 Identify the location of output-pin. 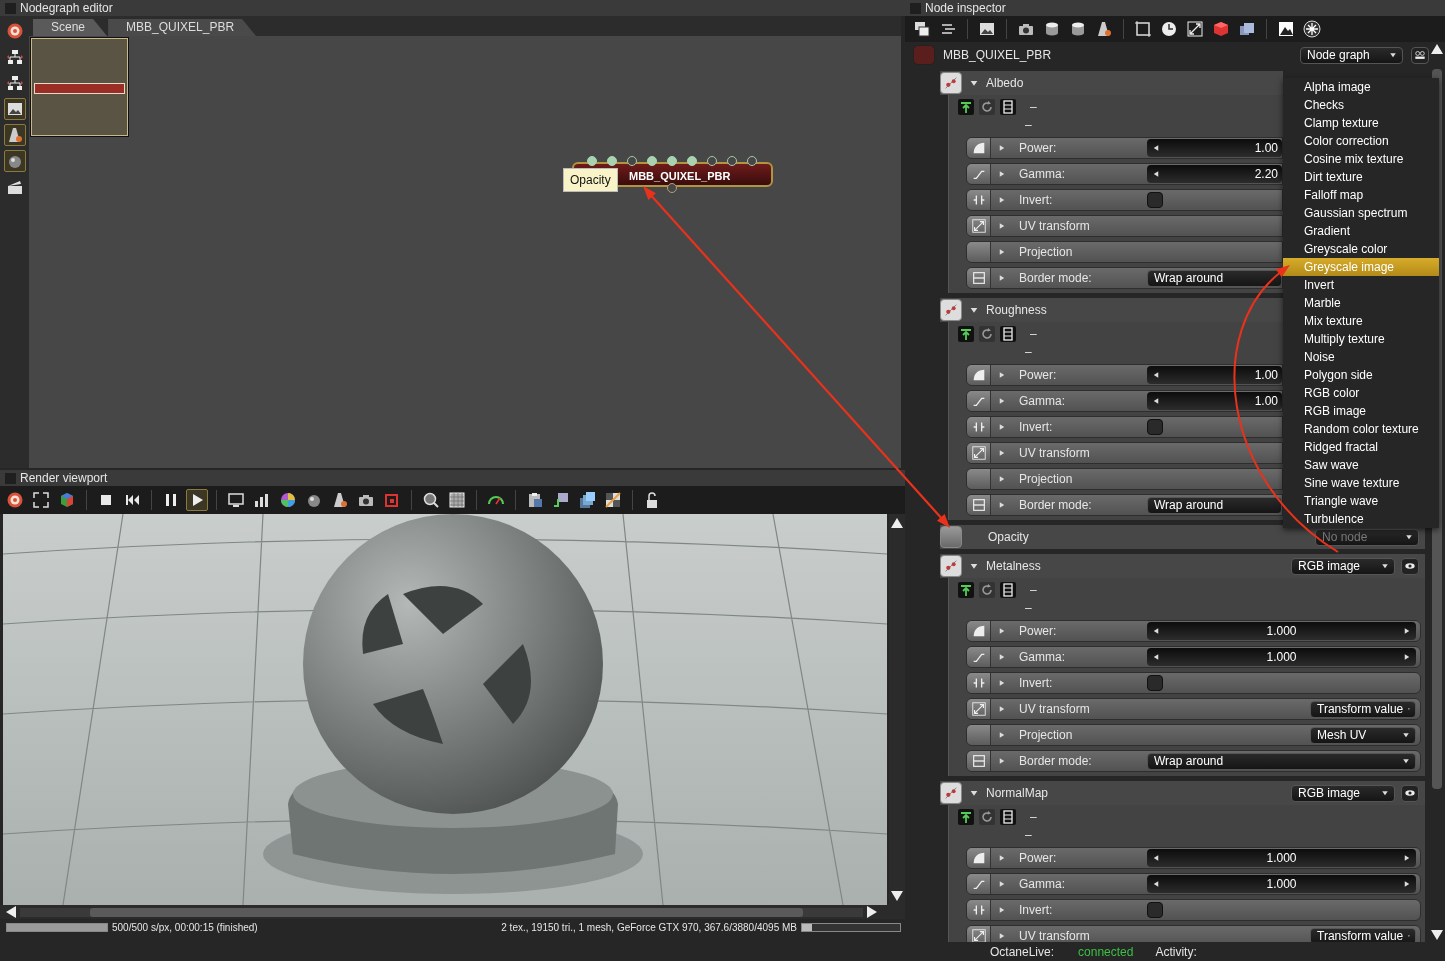
(672, 188).